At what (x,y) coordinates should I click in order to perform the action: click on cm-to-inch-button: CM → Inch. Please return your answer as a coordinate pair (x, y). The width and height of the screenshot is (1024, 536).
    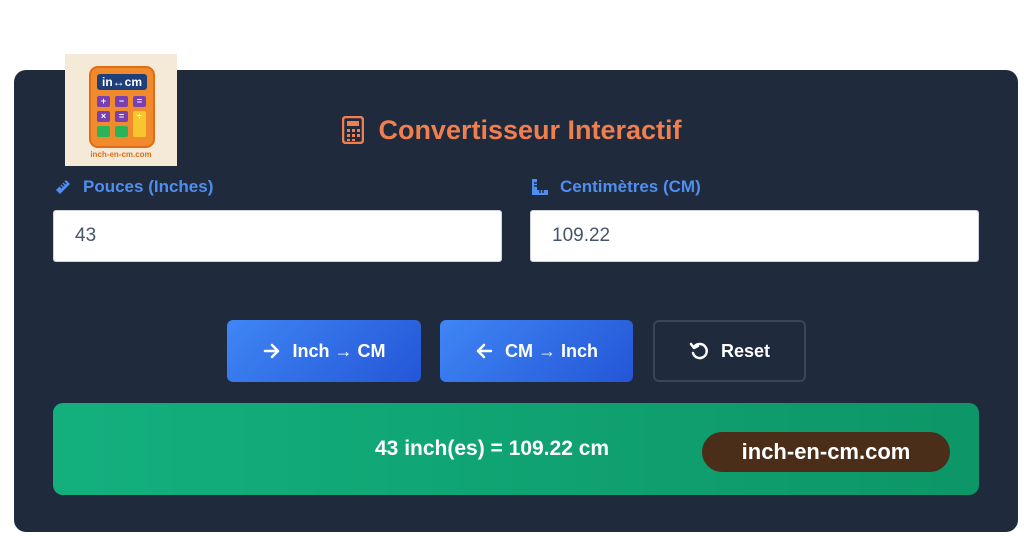
    Looking at the image, I should click on (536, 351).